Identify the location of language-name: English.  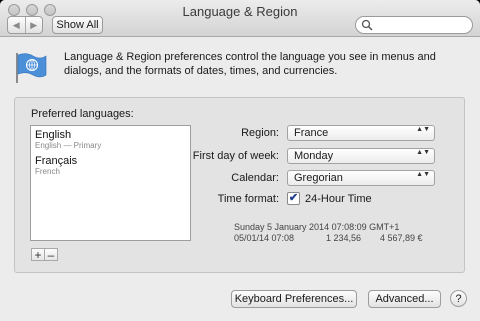
(53, 135).